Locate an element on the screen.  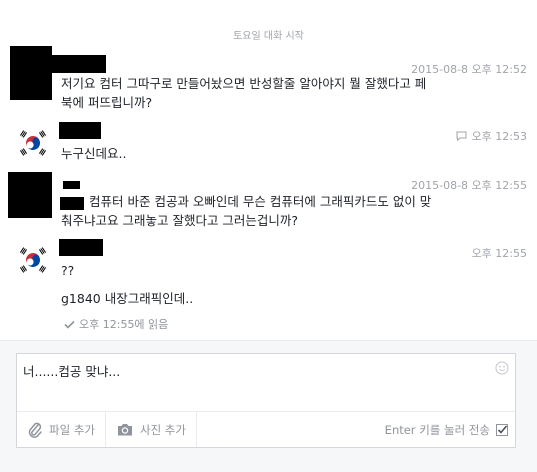
chat-bubble-icon is located at coordinates (461, 136).